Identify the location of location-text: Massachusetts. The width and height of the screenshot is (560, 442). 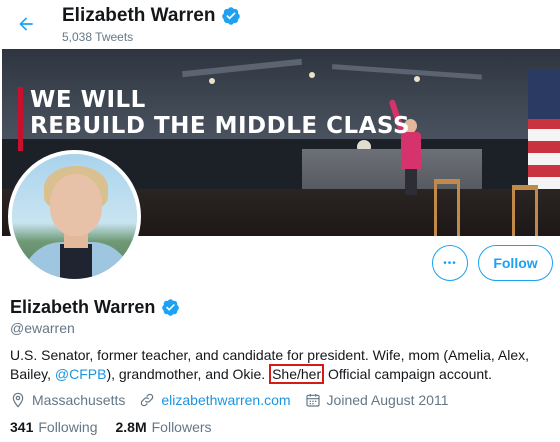
(79, 400).